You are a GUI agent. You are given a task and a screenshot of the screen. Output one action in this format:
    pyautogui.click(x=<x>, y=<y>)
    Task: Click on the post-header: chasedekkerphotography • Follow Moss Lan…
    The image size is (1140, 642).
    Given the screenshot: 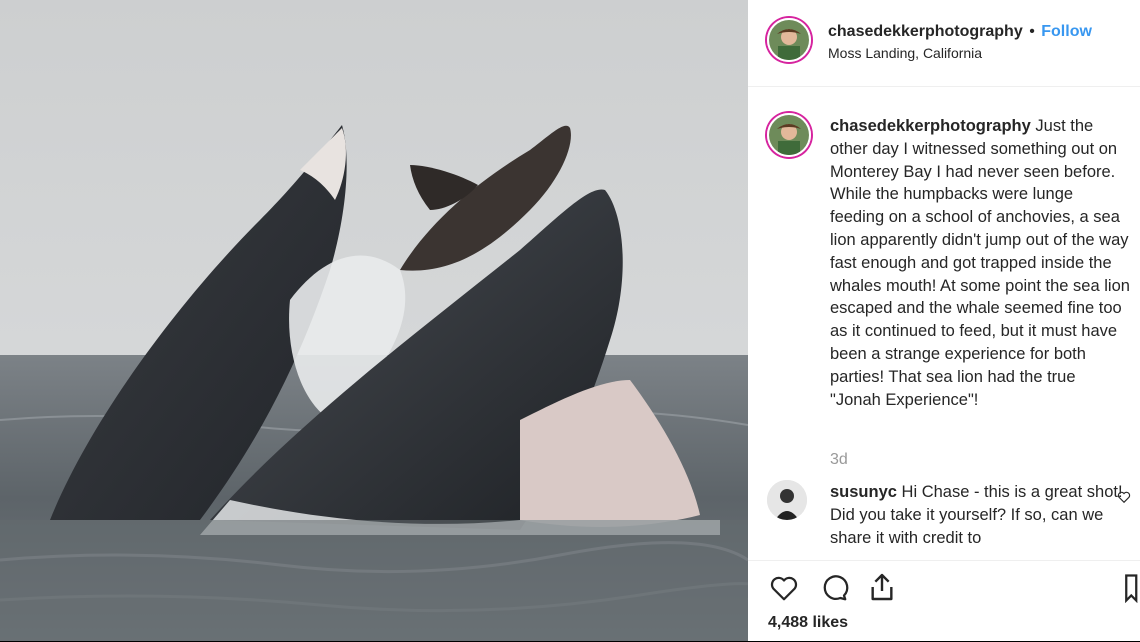 What is the action you would take?
    pyautogui.click(x=944, y=43)
    